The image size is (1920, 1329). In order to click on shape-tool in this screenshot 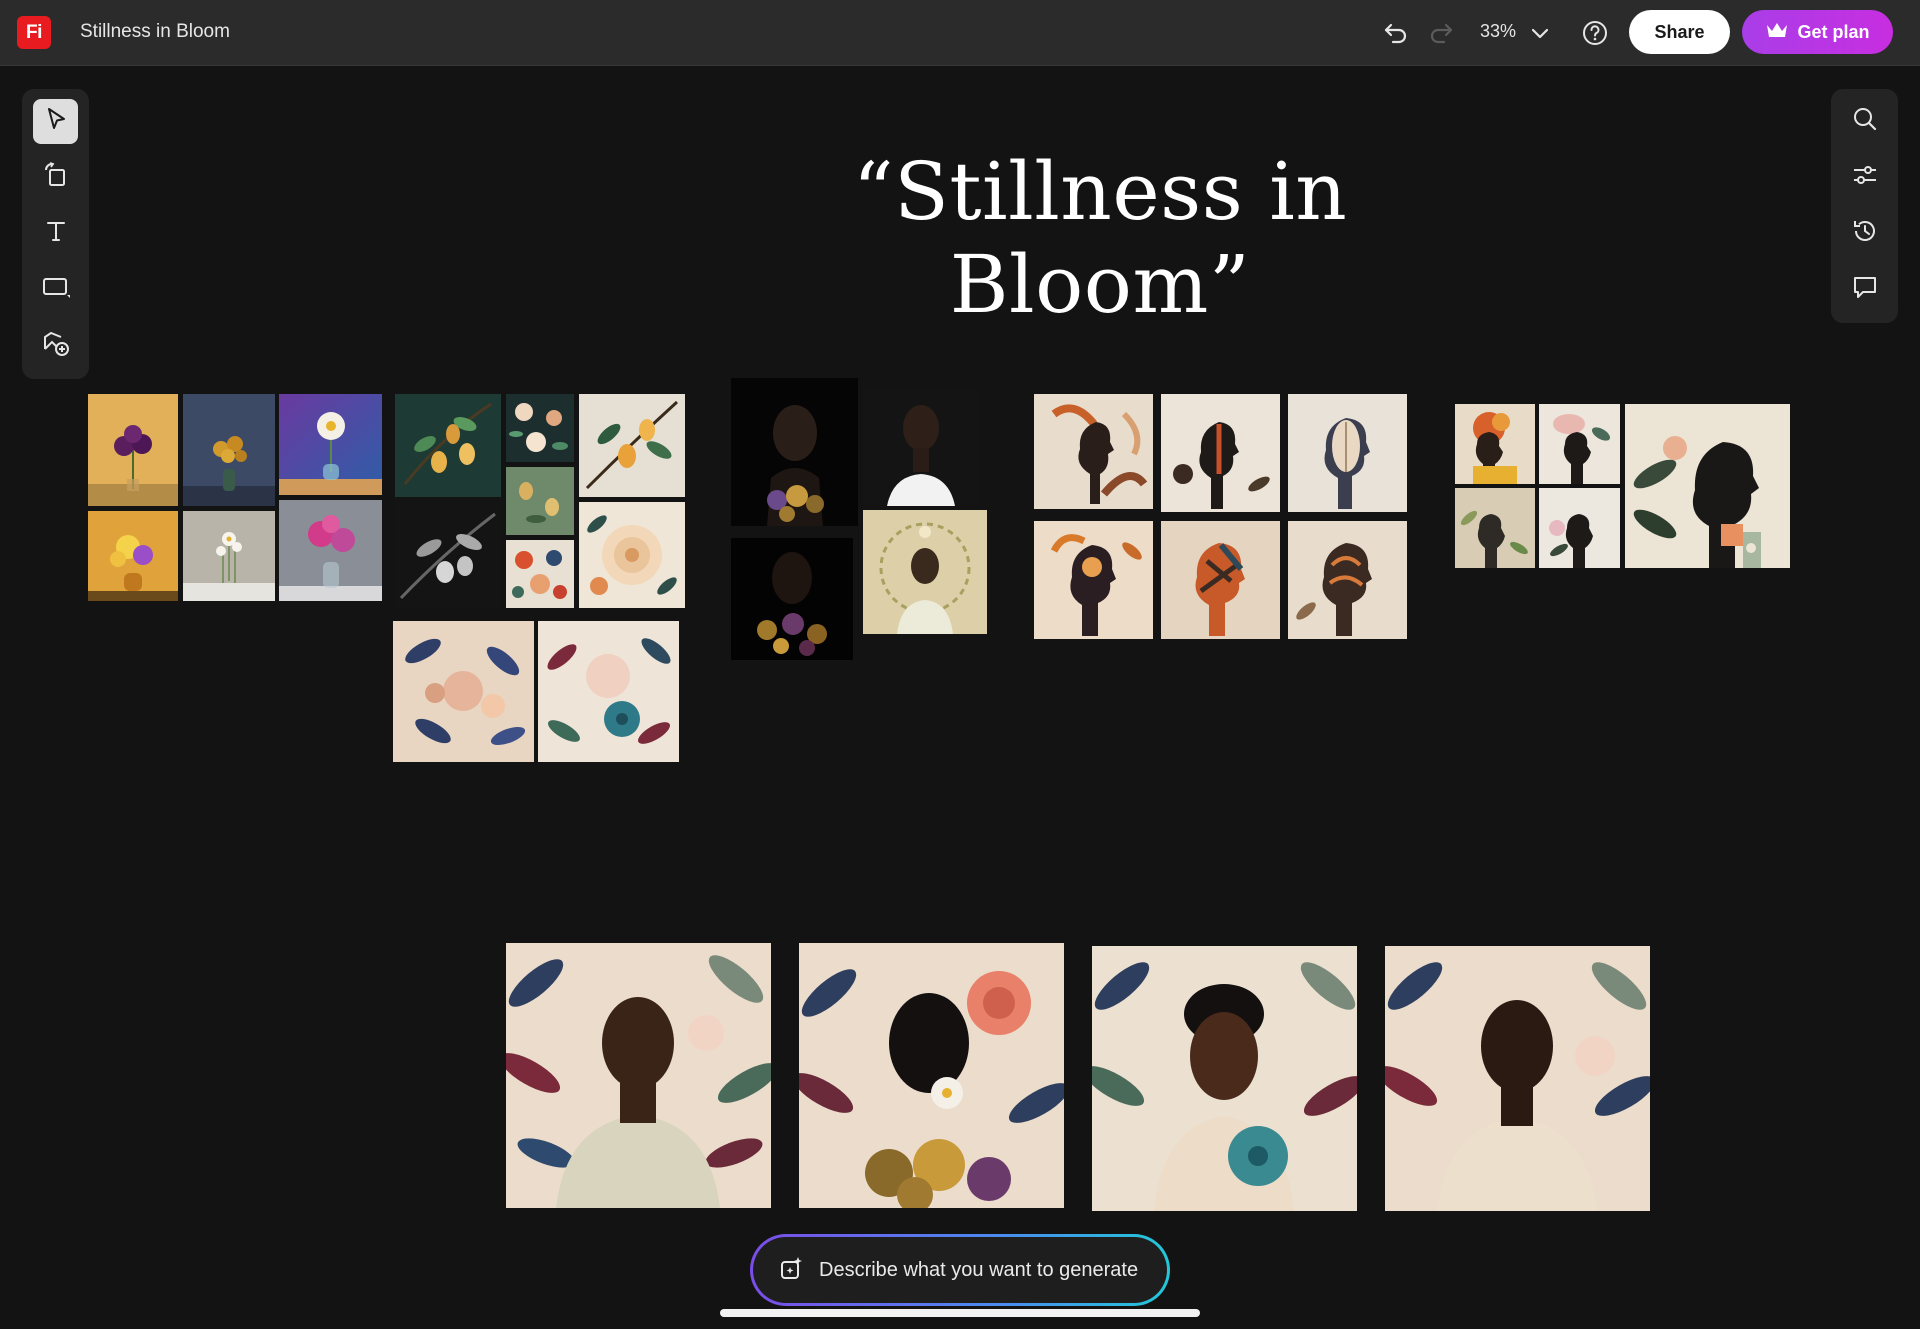, I will do `click(55, 289)`.